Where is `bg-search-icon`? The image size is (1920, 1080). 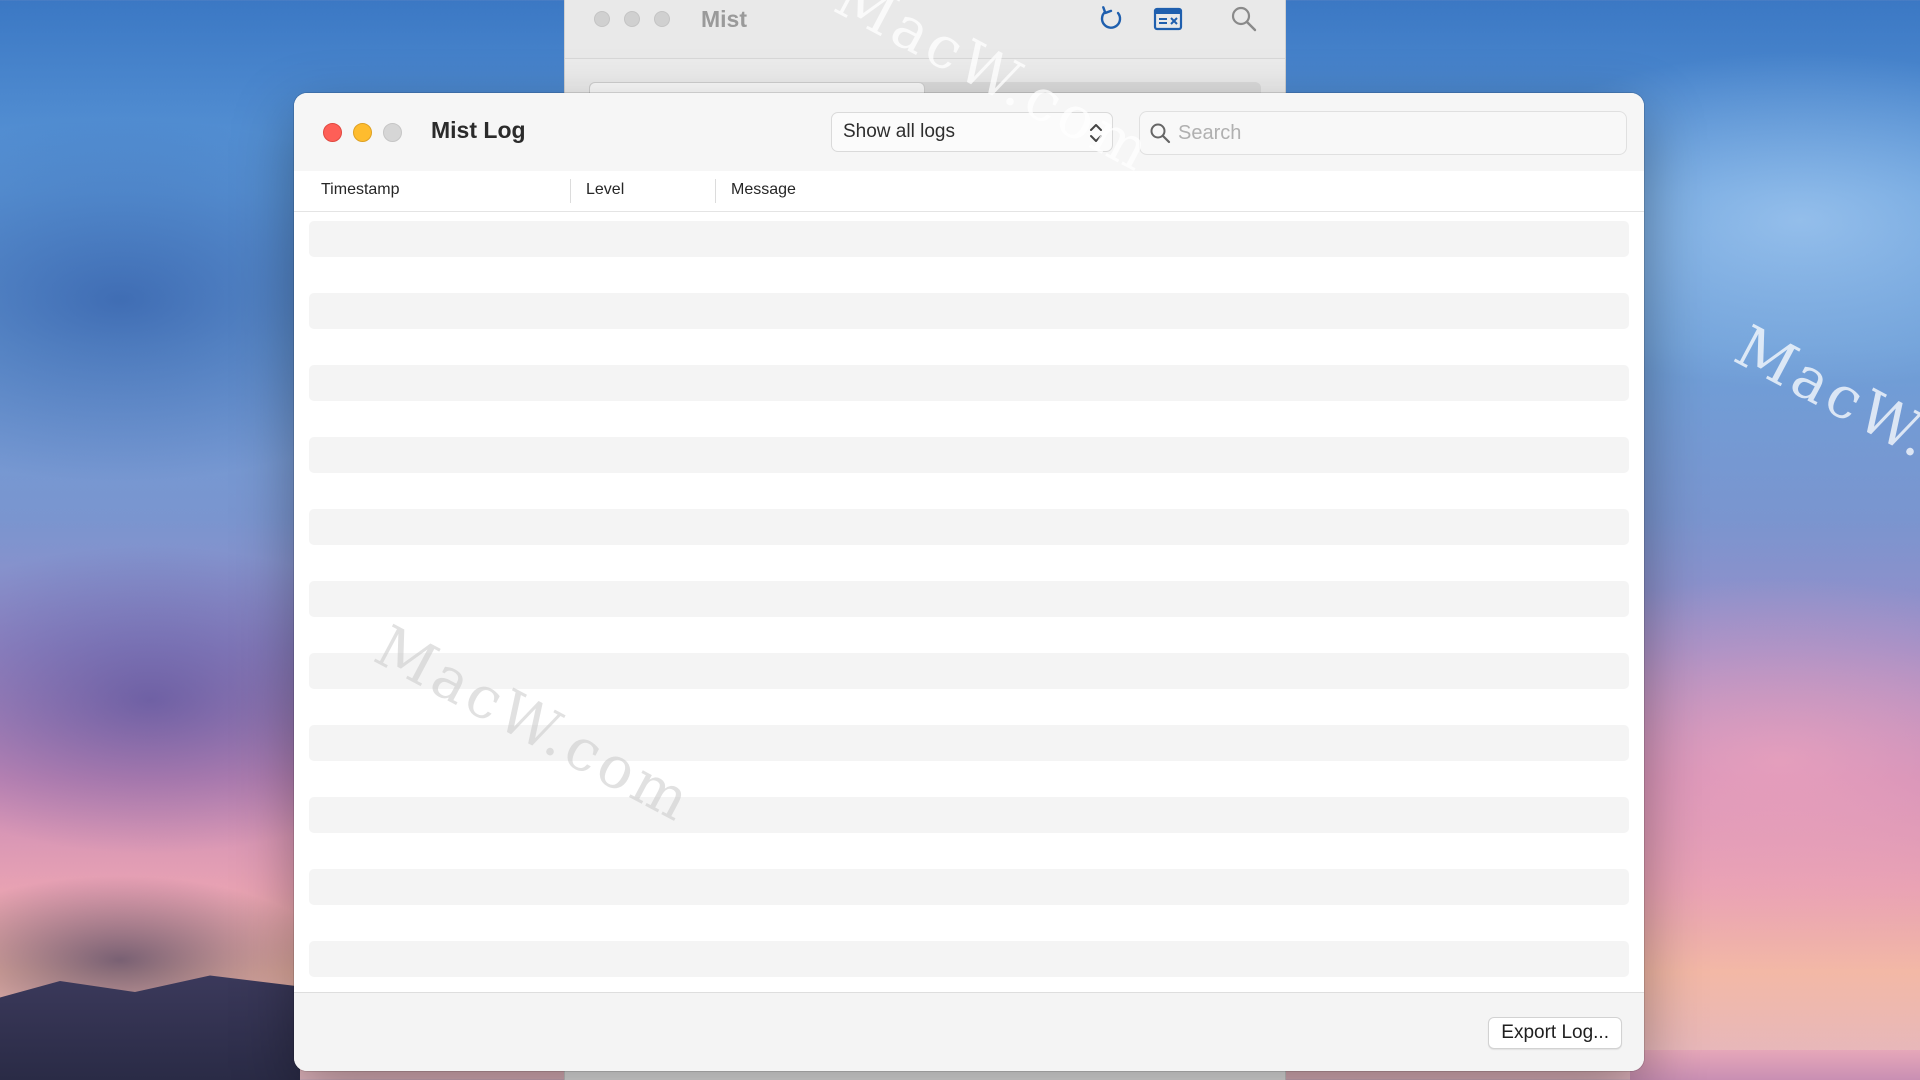 bg-search-icon is located at coordinates (1244, 19).